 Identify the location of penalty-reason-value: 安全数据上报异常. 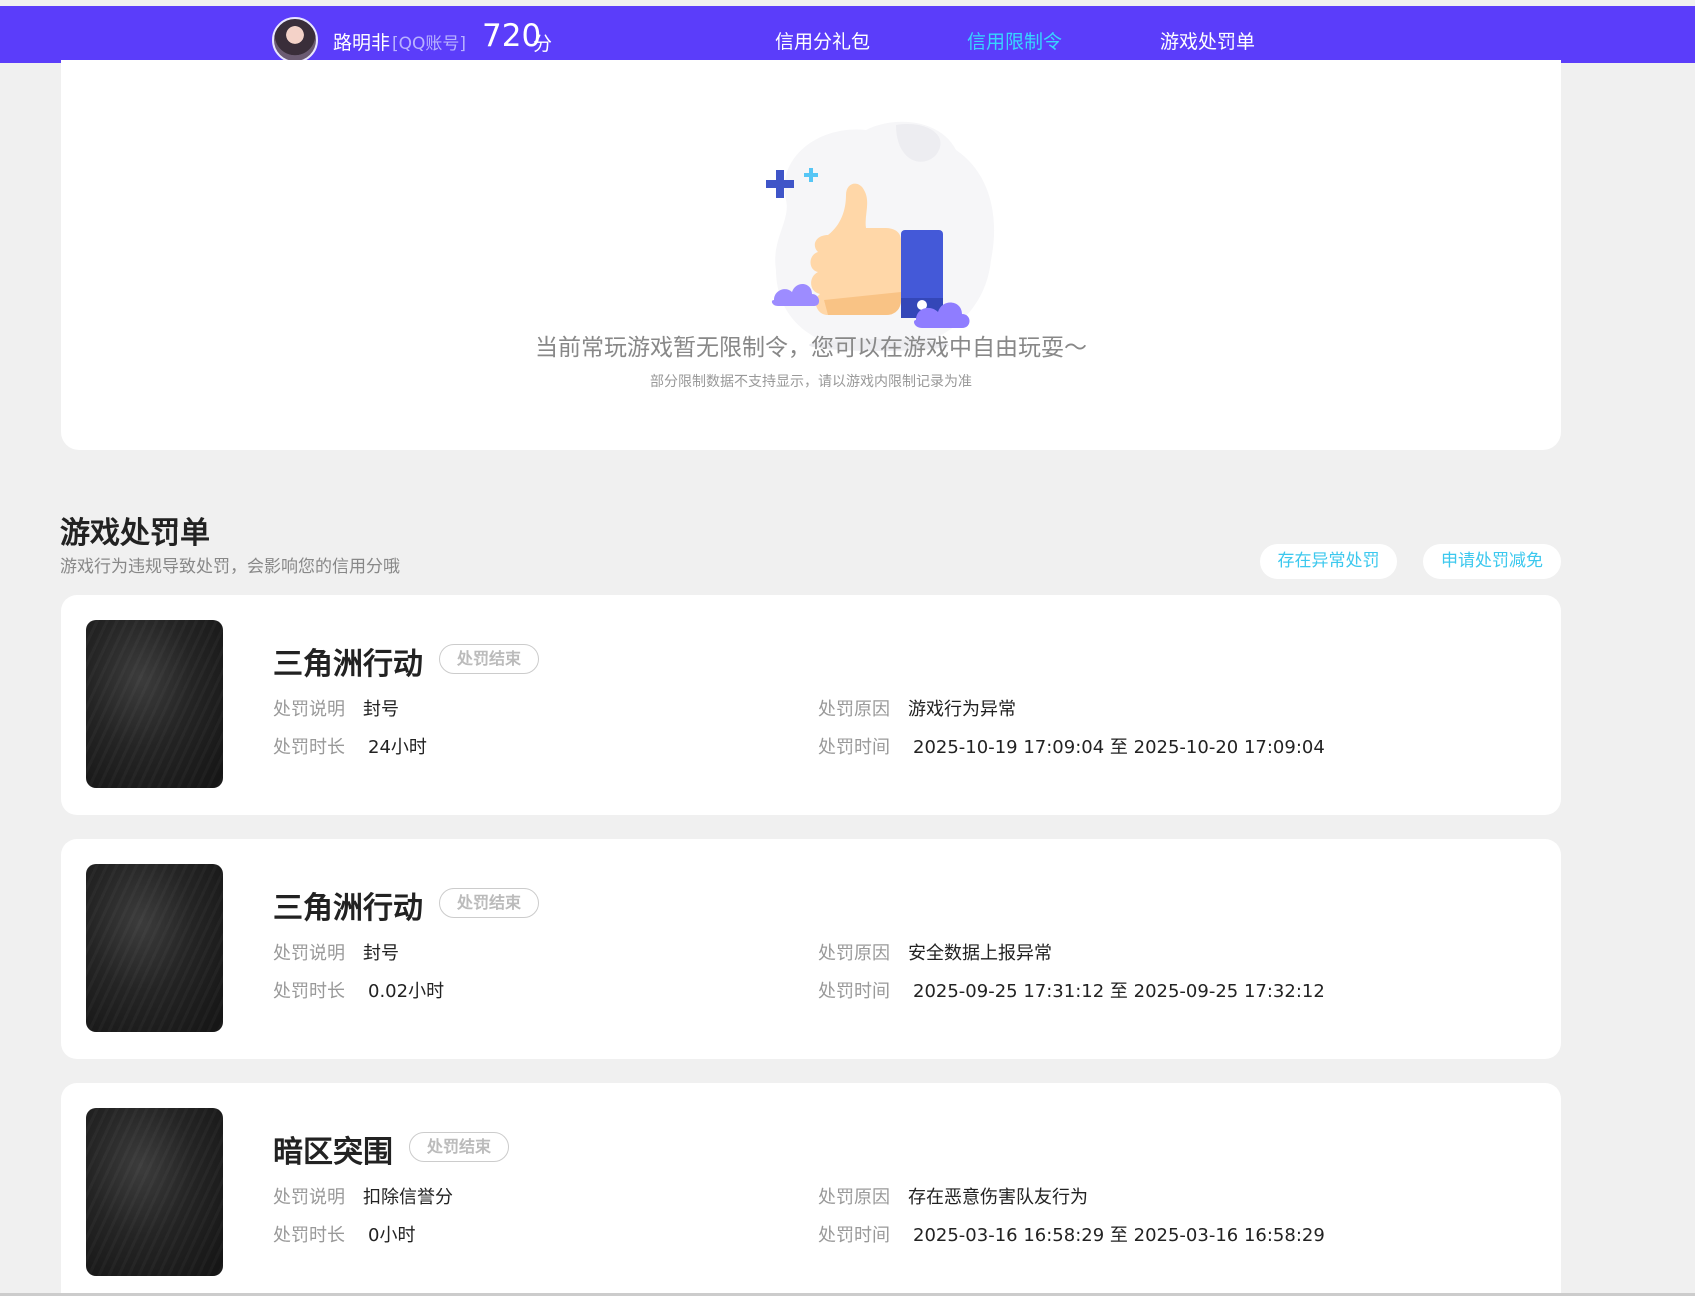
(980, 953).